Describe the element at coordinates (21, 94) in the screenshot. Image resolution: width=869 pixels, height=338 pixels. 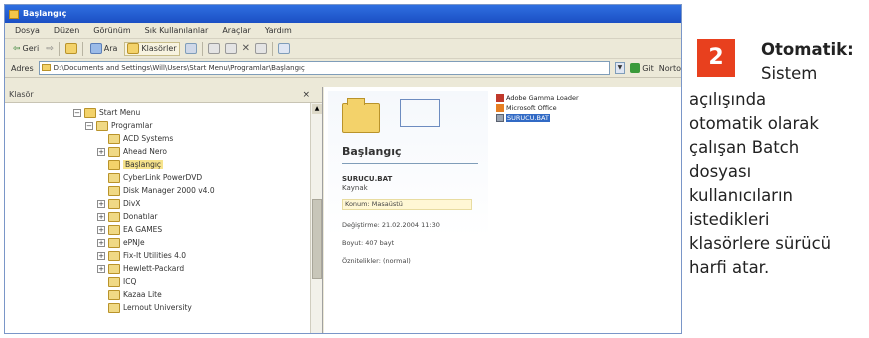
I see `folders-pane-title: Klasör` at that location.